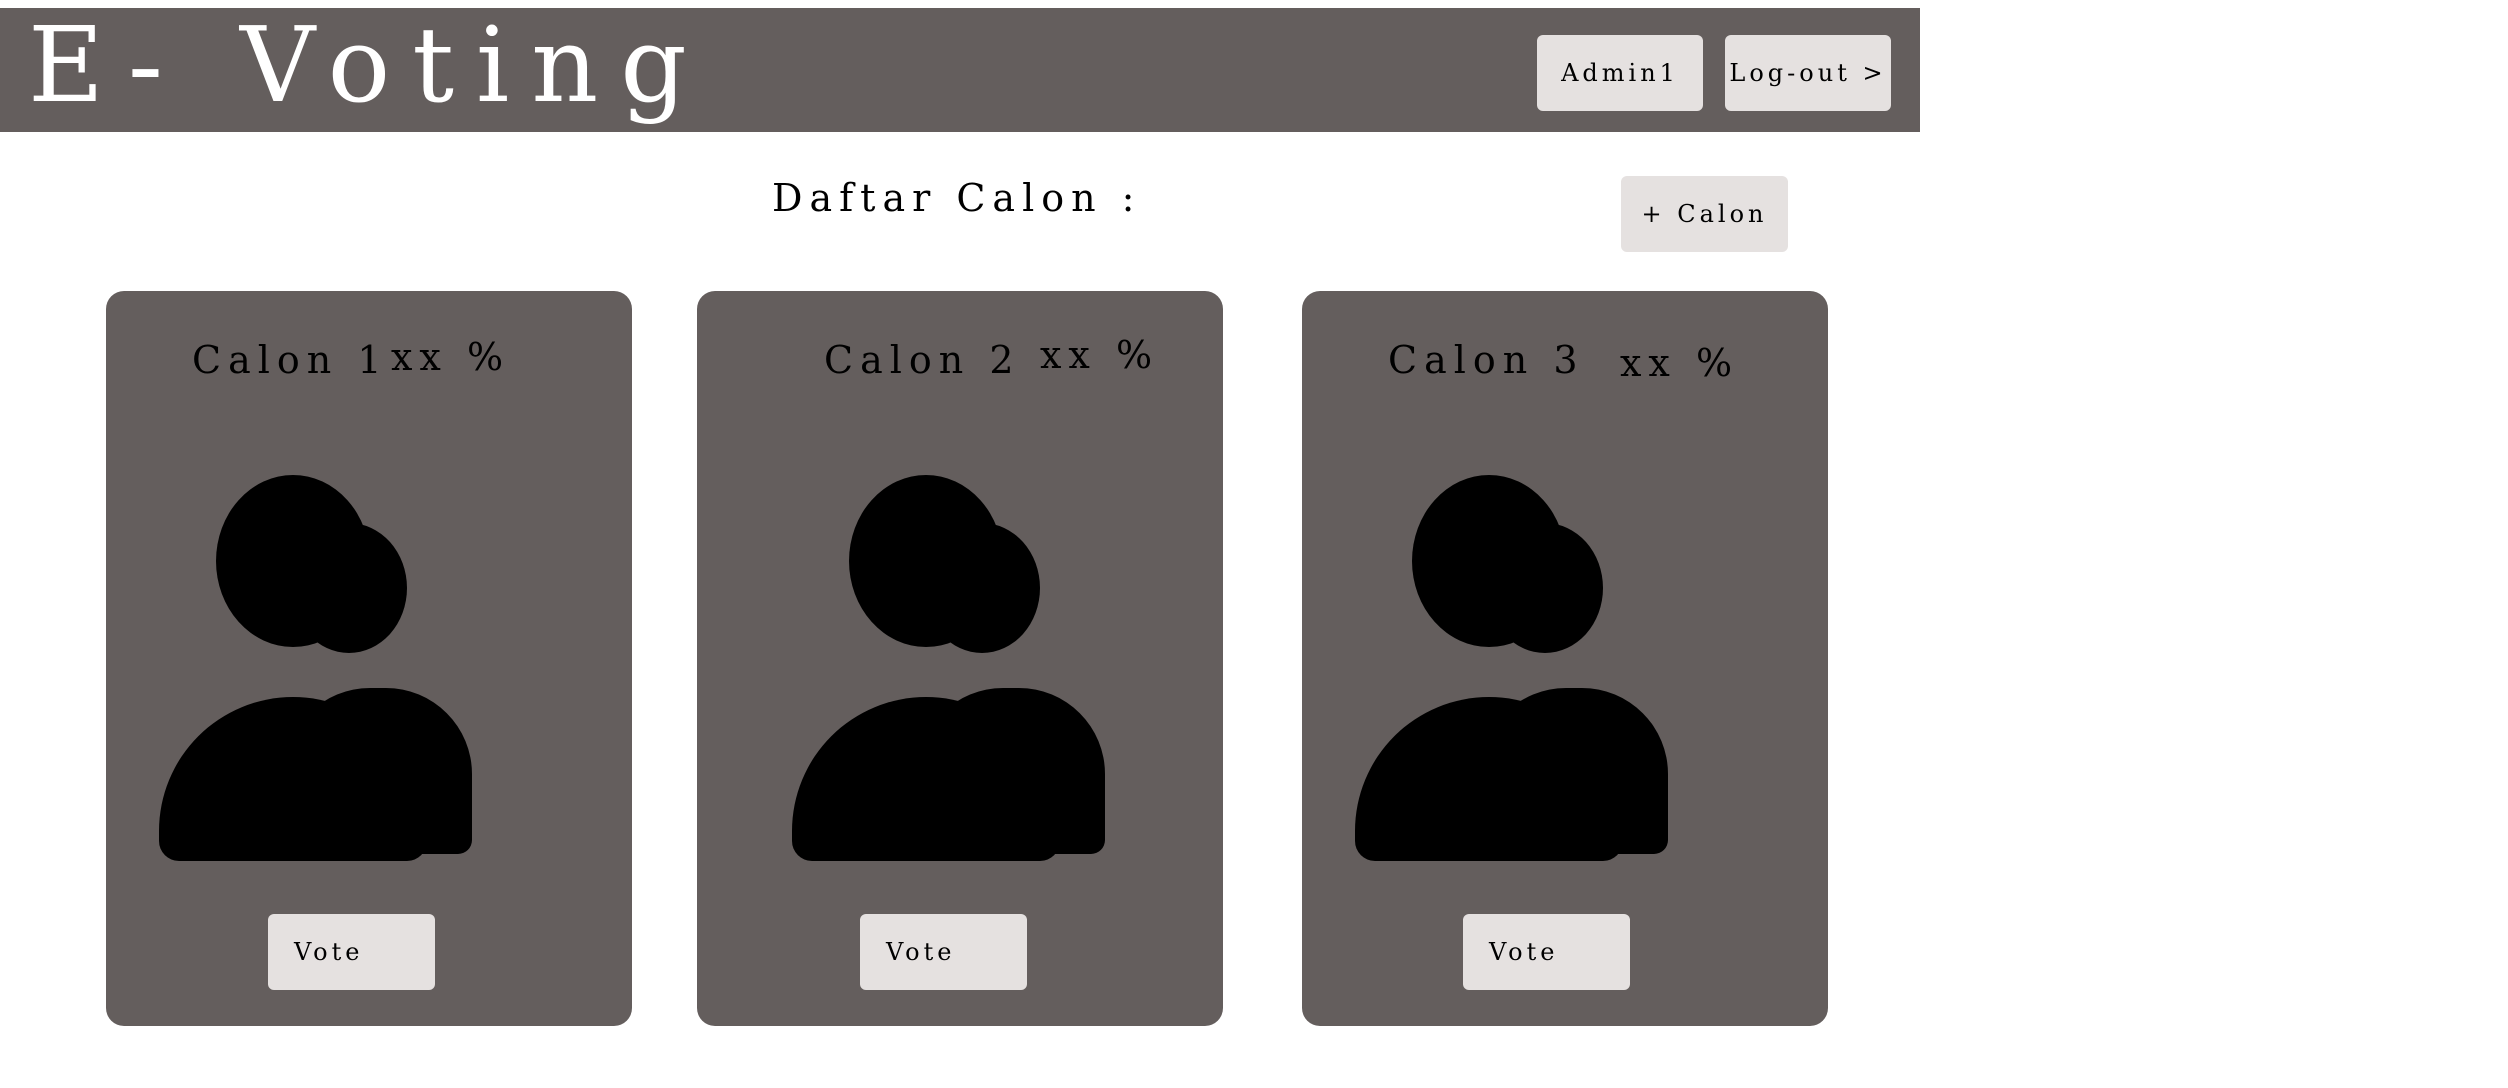 The height and width of the screenshot is (1088, 2508). I want to click on admin-account-button: Admin1, so click(1620, 73).